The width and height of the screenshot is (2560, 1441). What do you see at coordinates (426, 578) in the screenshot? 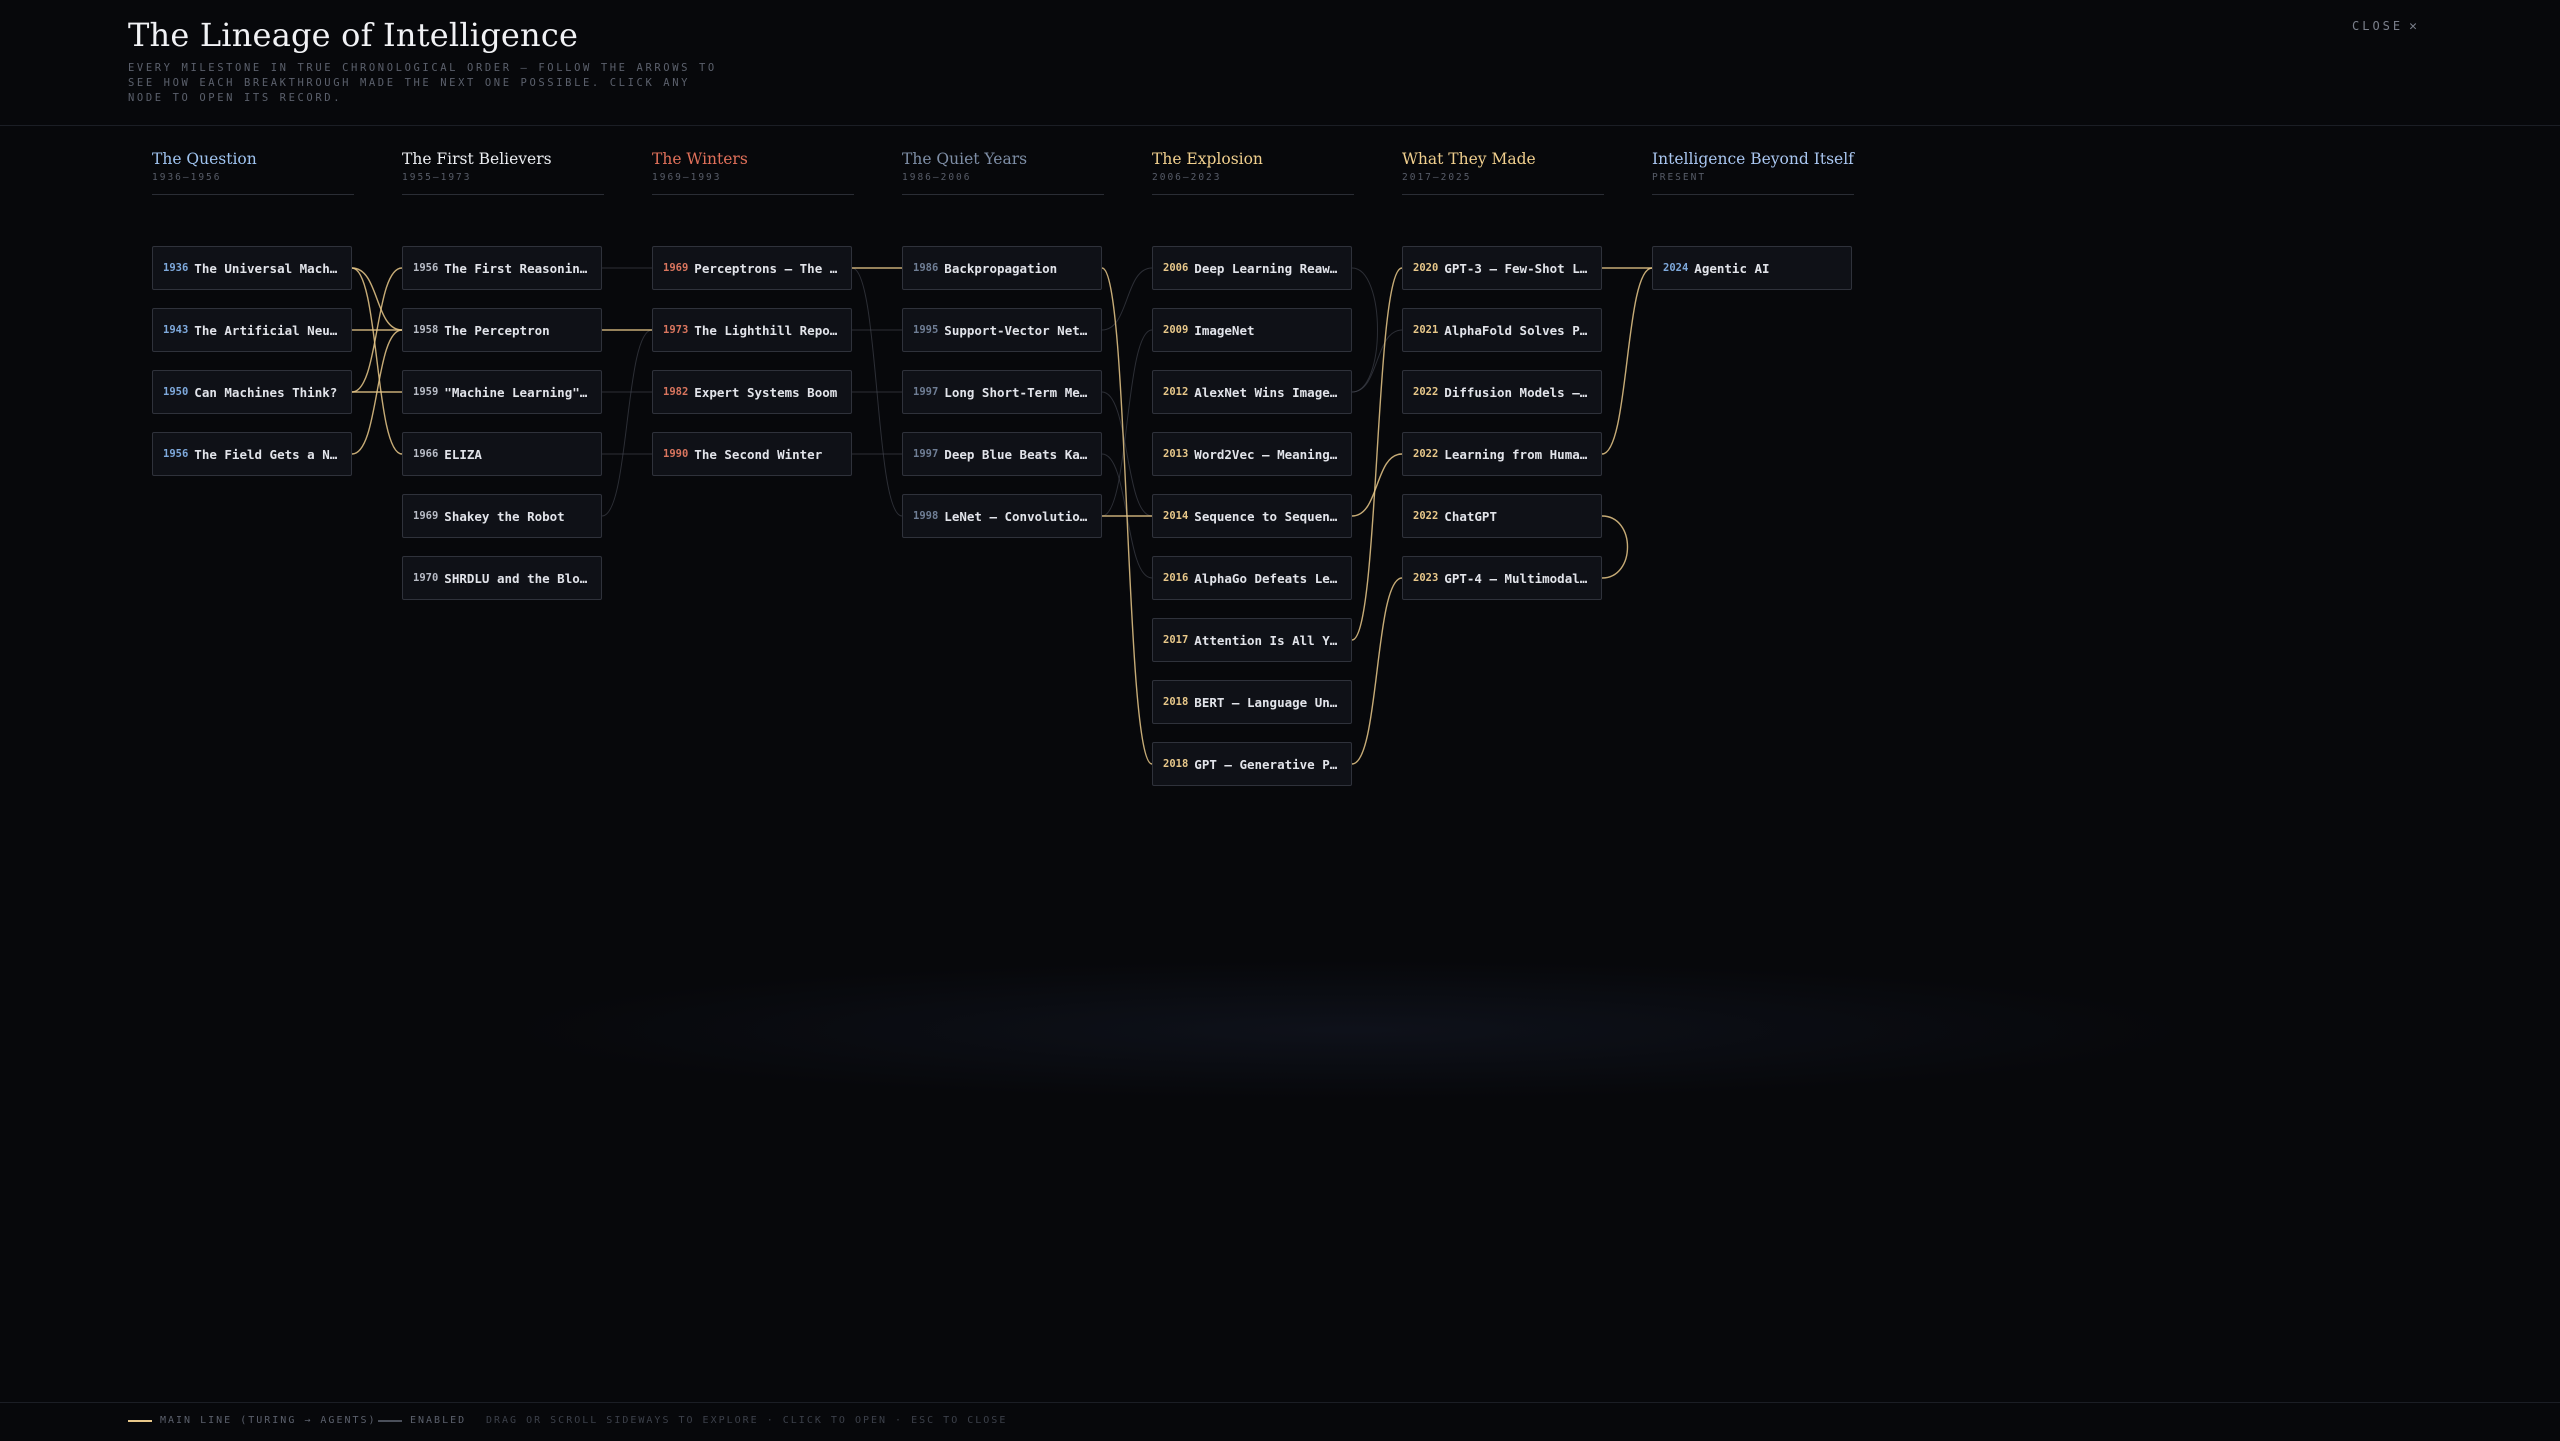
I see `milestone-year: 1970` at bounding box center [426, 578].